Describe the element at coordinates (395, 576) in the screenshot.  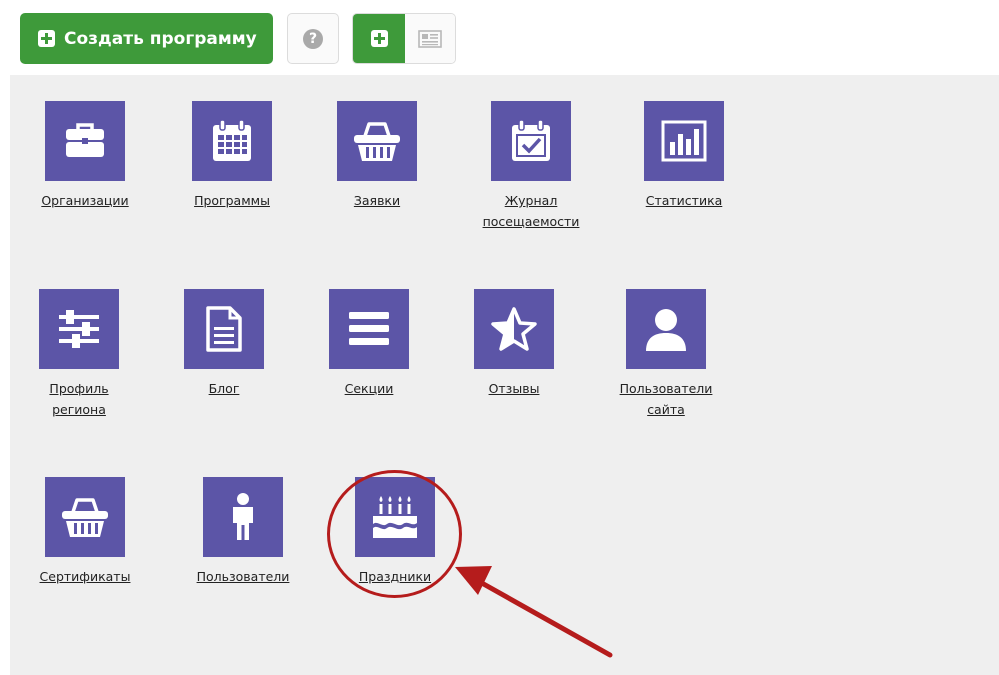
I see `tile-label: Праздники` at that location.